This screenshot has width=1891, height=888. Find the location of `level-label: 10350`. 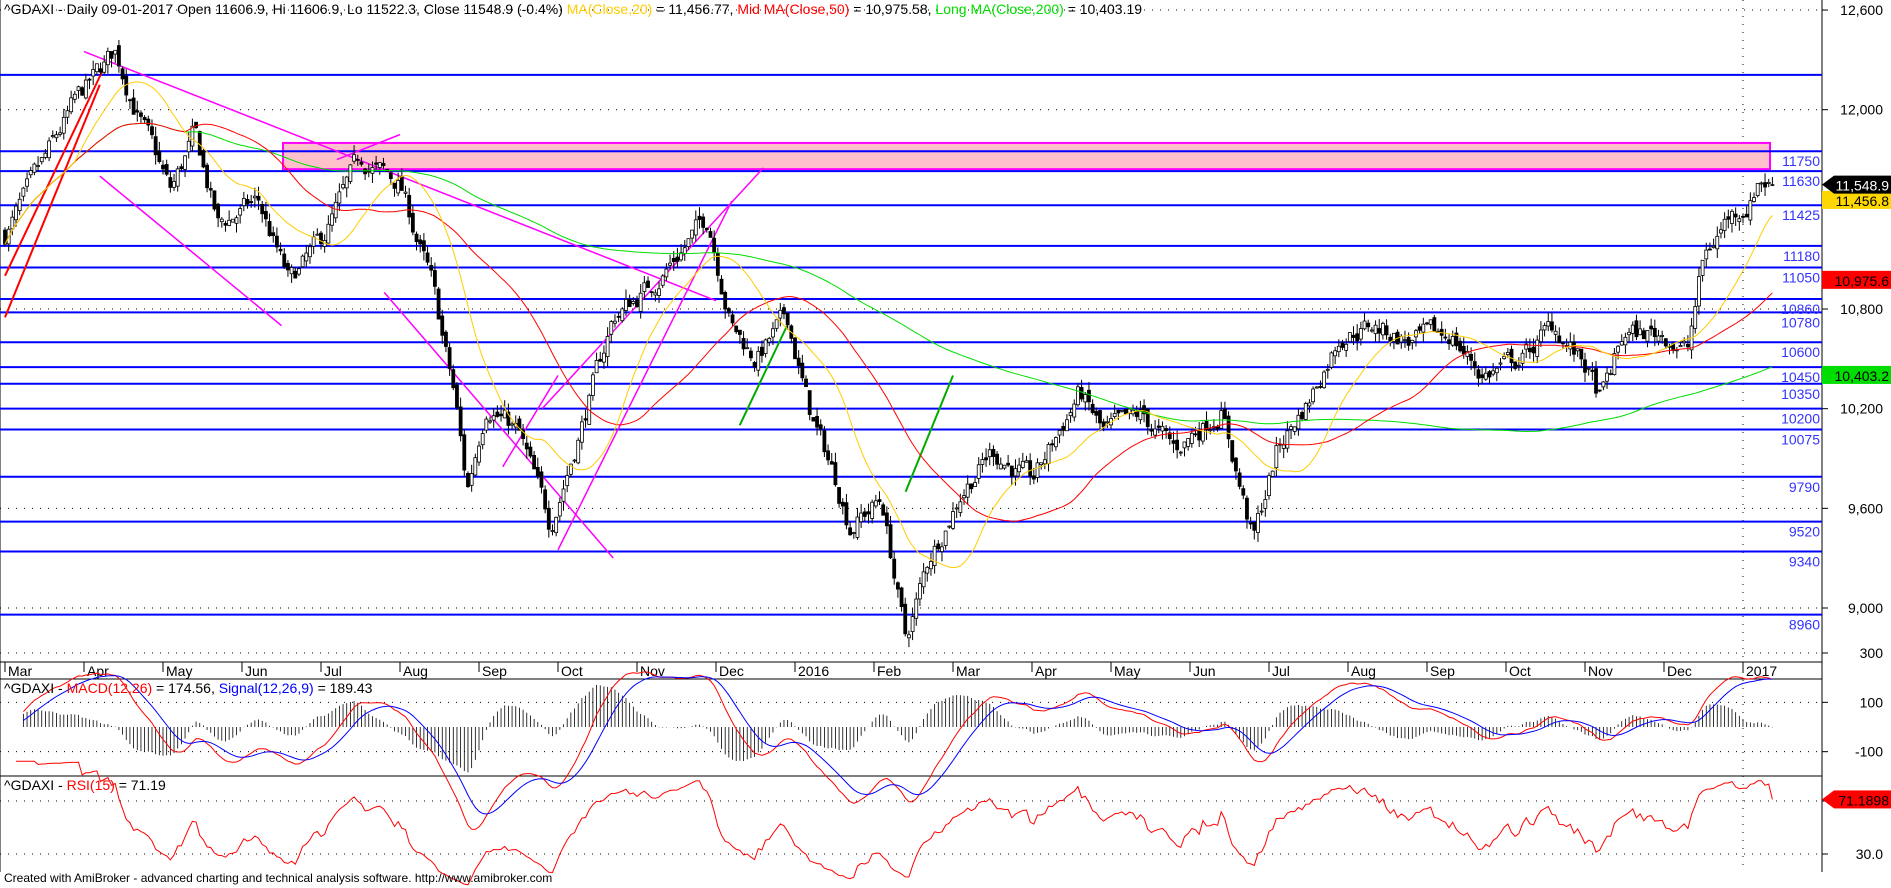

level-label: 10350 is located at coordinates (1800, 394).